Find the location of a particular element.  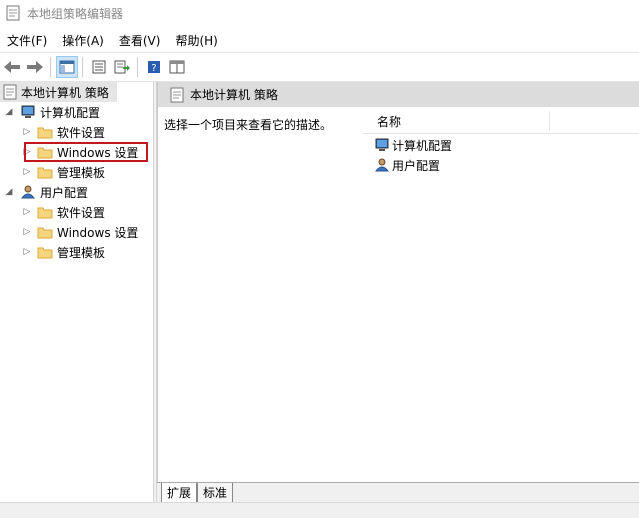

tree-root-label: 本地计算机 策略 is located at coordinates (65, 92).